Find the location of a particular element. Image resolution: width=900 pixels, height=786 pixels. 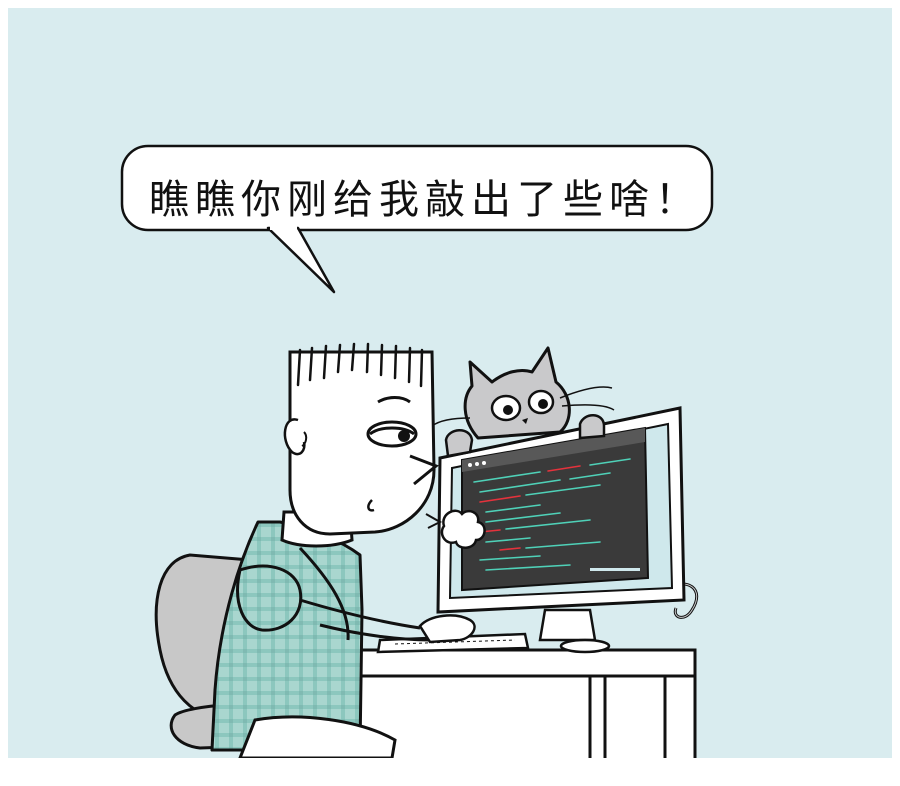

monitor is located at coordinates (561, 510).